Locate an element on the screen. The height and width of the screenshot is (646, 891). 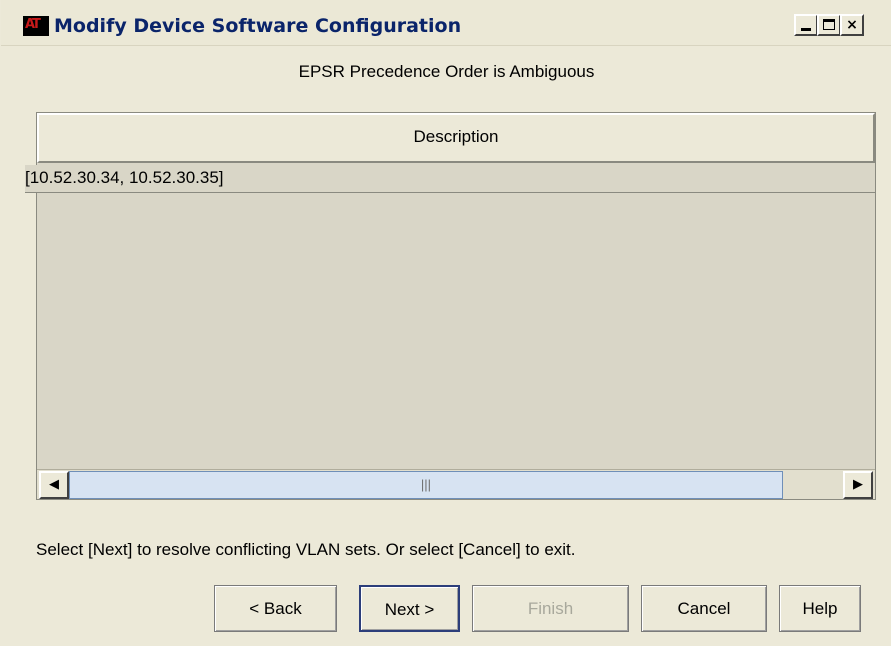
column-header-description: Description is located at coordinates (456, 138).